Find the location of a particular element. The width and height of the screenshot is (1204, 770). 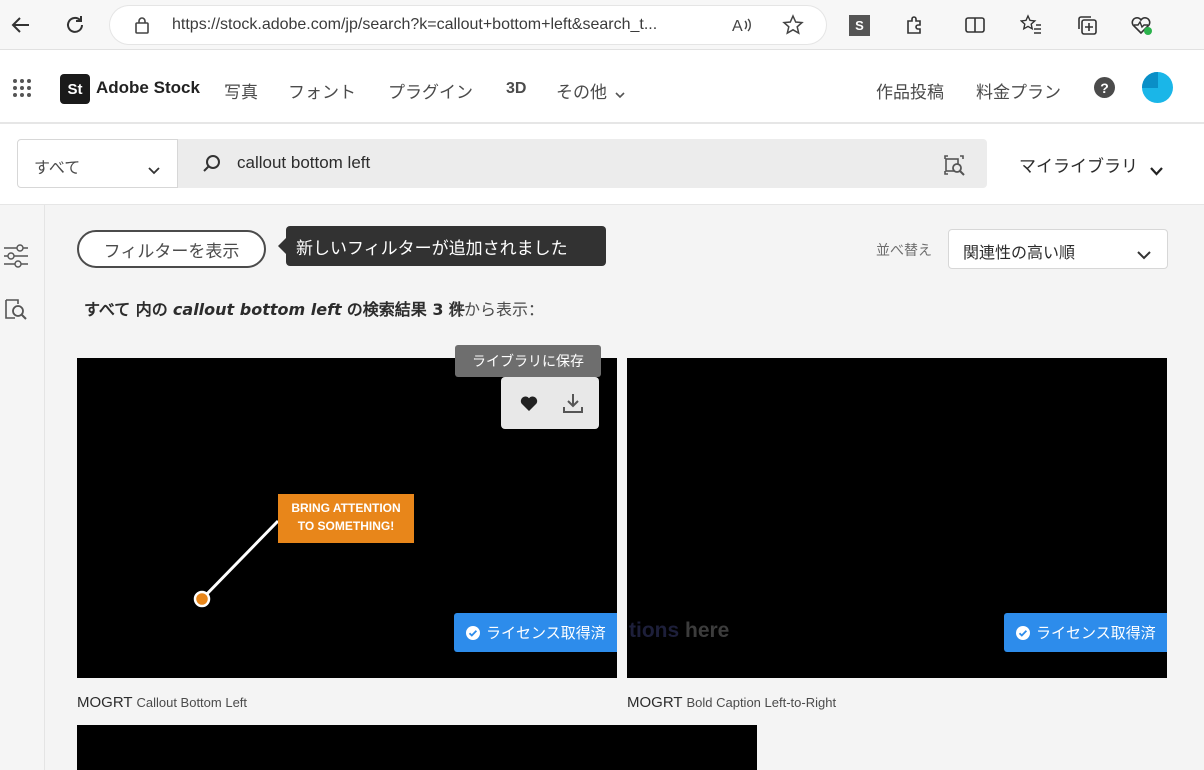

results-query: callout bottom left is located at coordinates (257, 309).